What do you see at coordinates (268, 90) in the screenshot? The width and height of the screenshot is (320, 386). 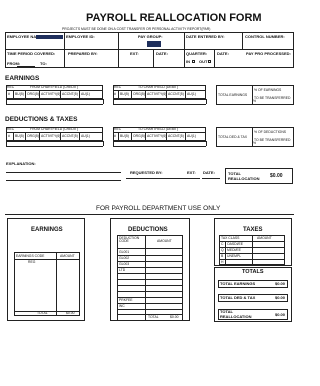 I see `earnings-pct-label: % OF EARNINGS` at bounding box center [268, 90].